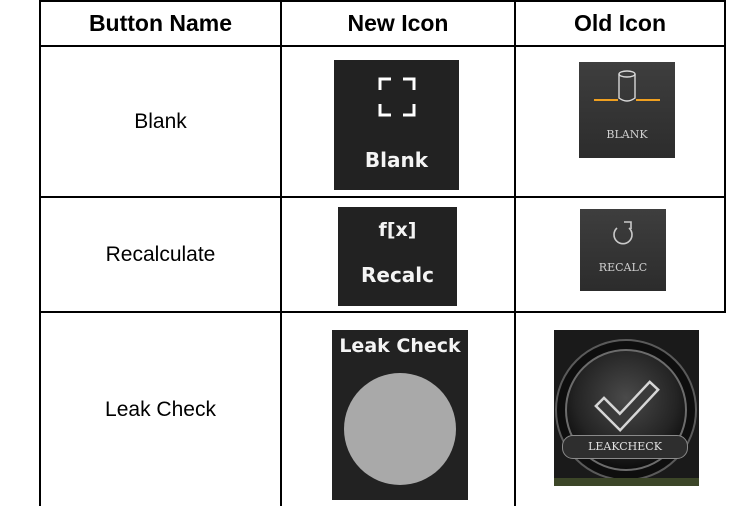 The height and width of the screenshot is (506, 732). I want to click on header-new-icon: New Icon, so click(398, 23).